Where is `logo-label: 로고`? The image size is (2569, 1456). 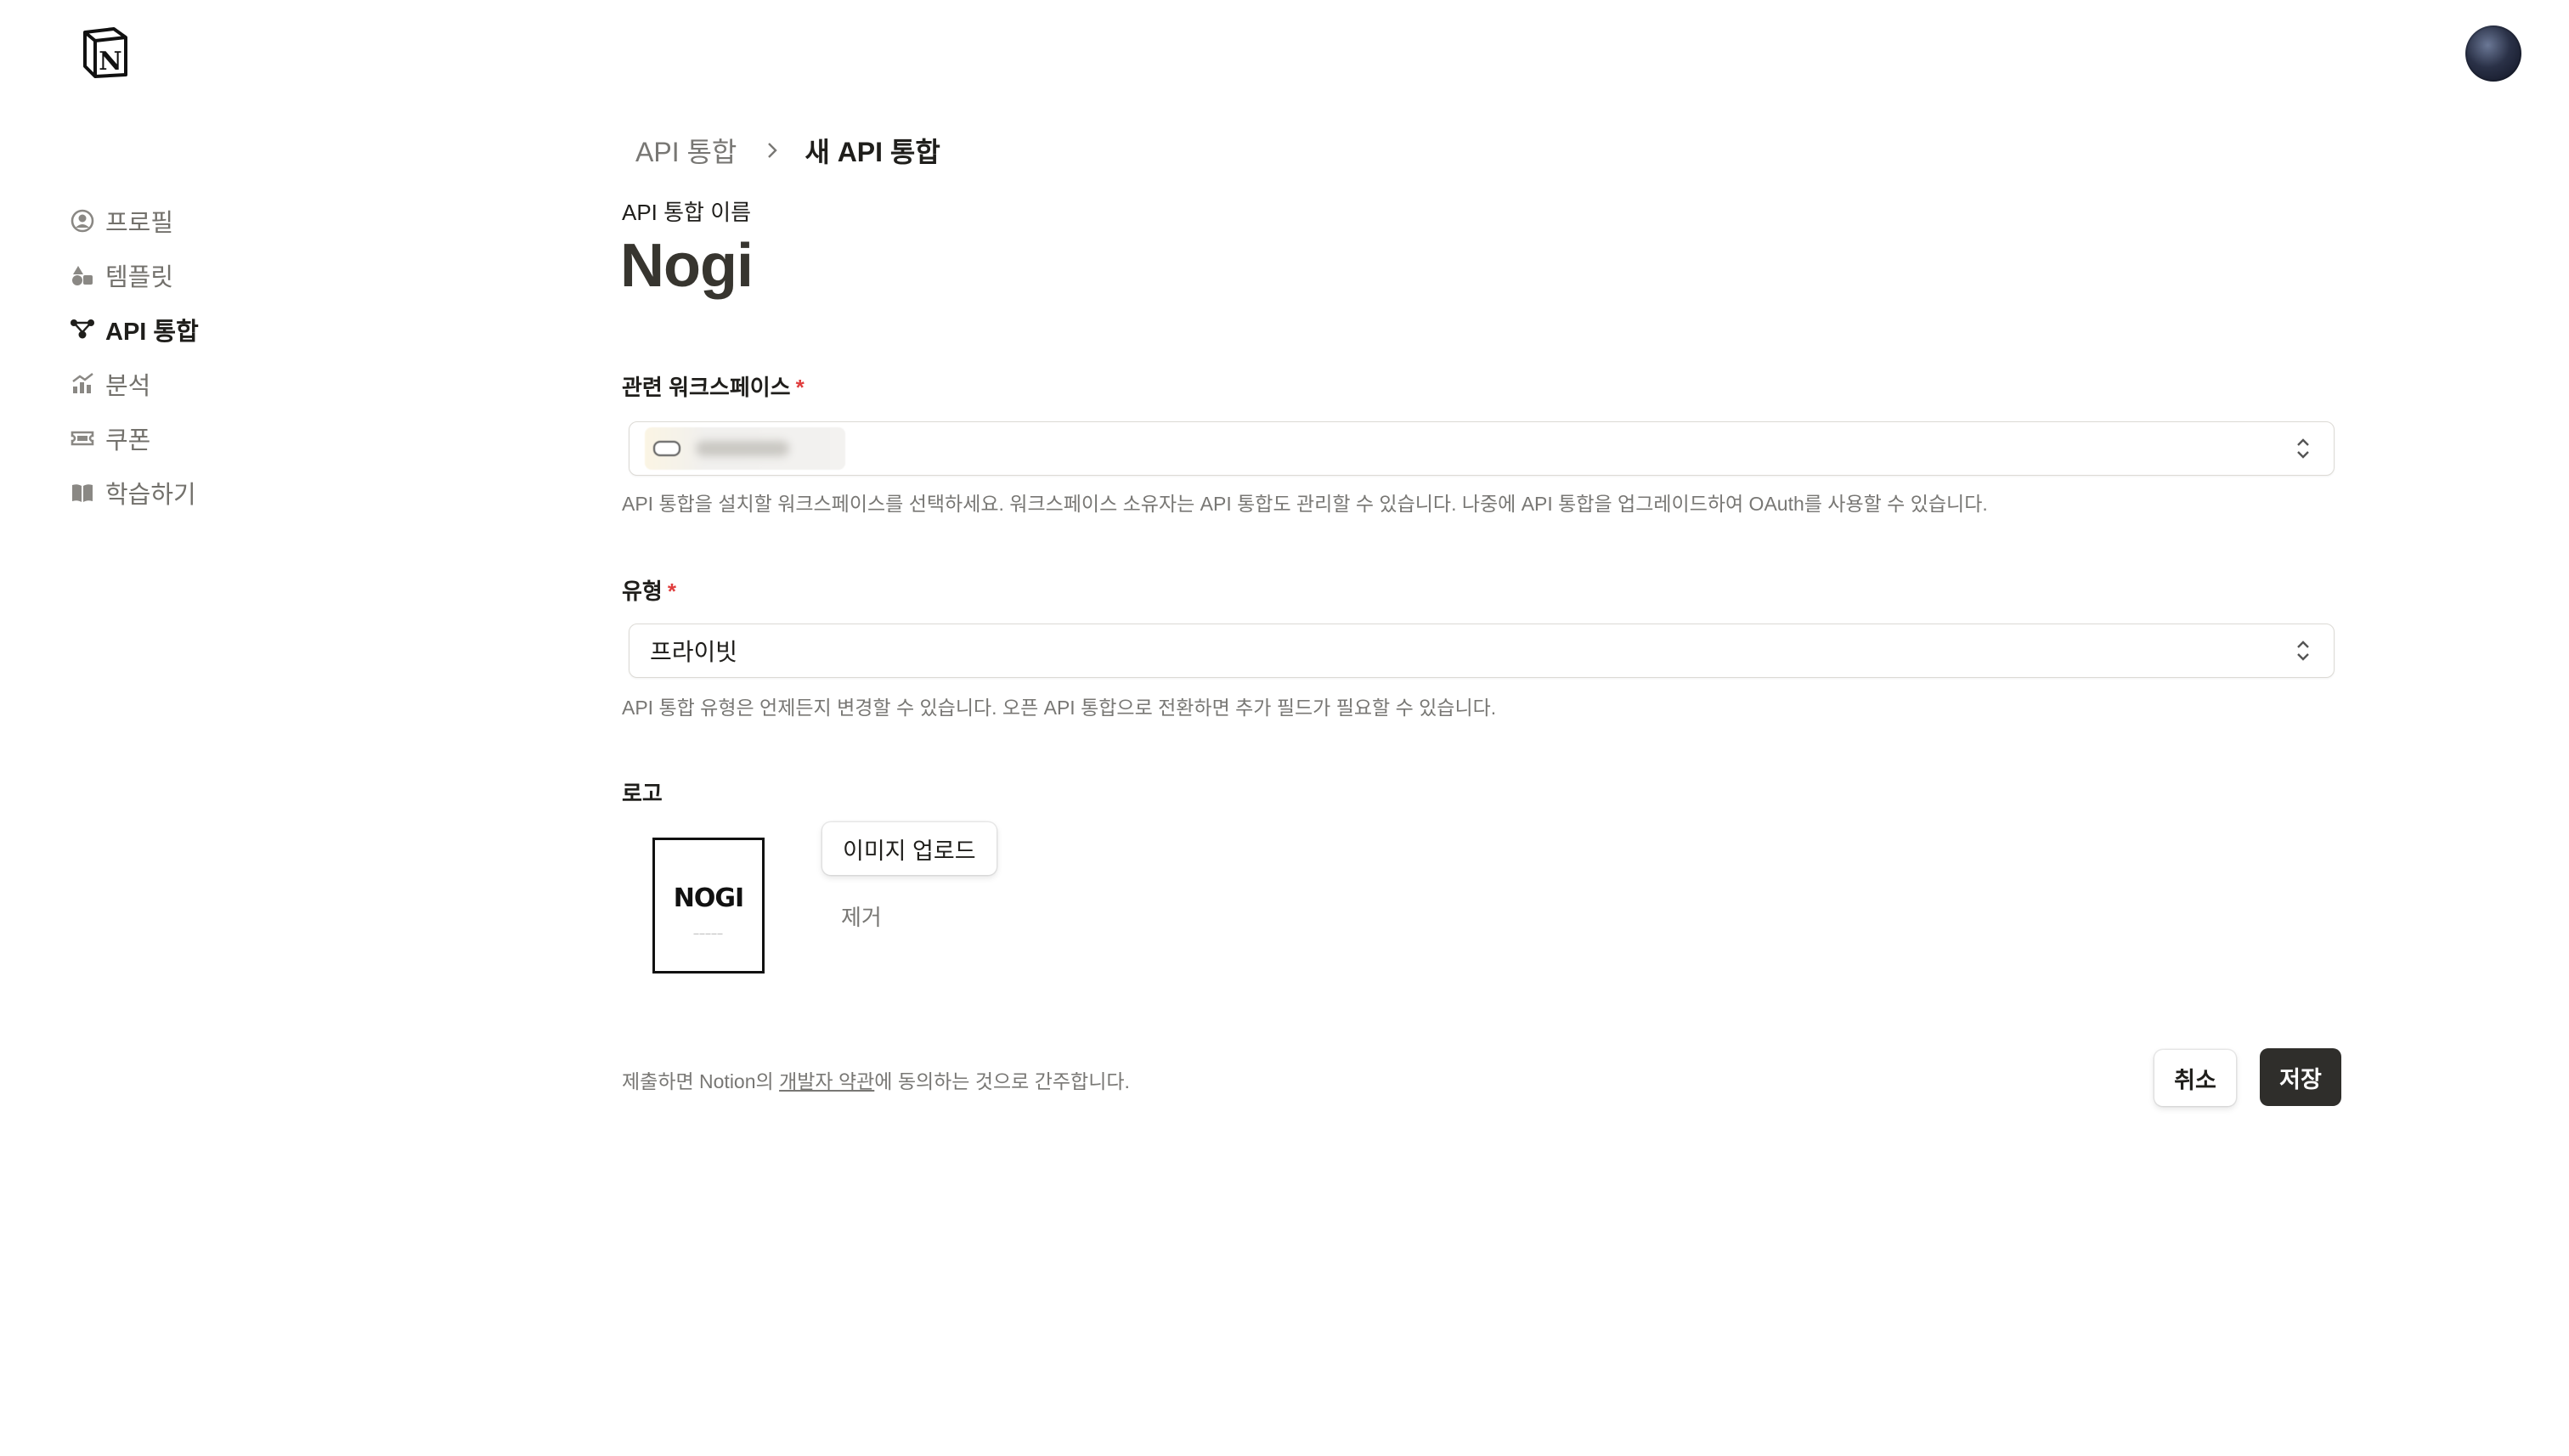
logo-label: 로고 is located at coordinates (642, 794).